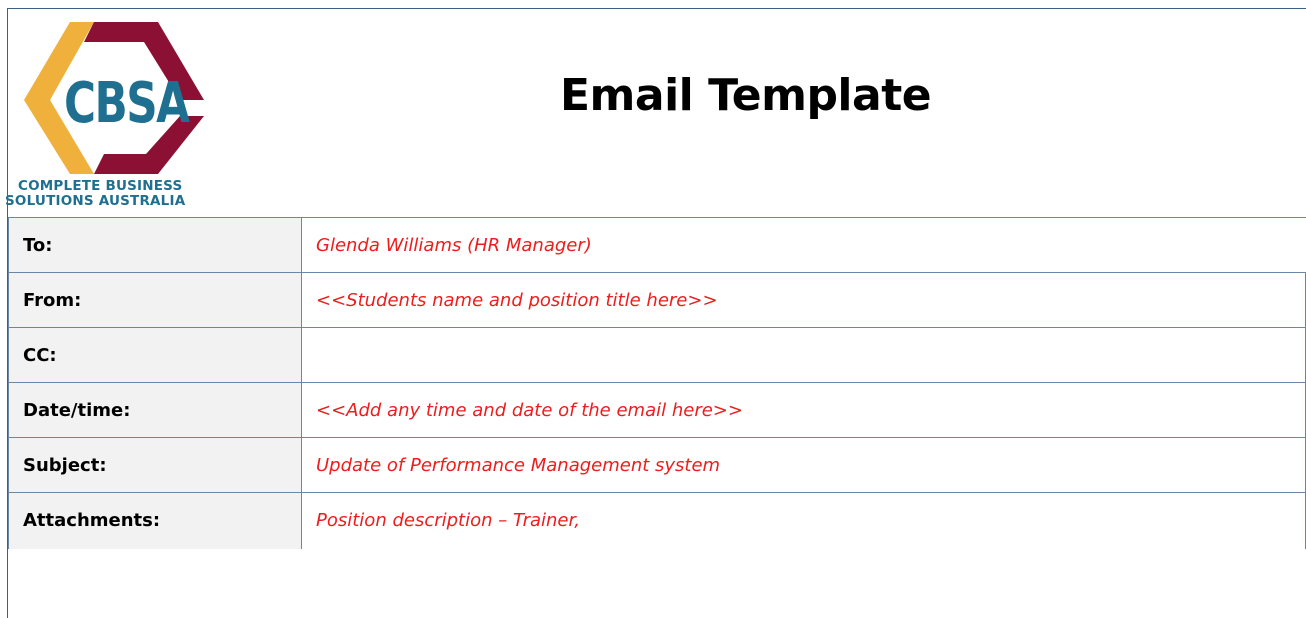 The width and height of the screenshot is (1306, 618). I want to click on table-row: CC:, so click(657, 355).